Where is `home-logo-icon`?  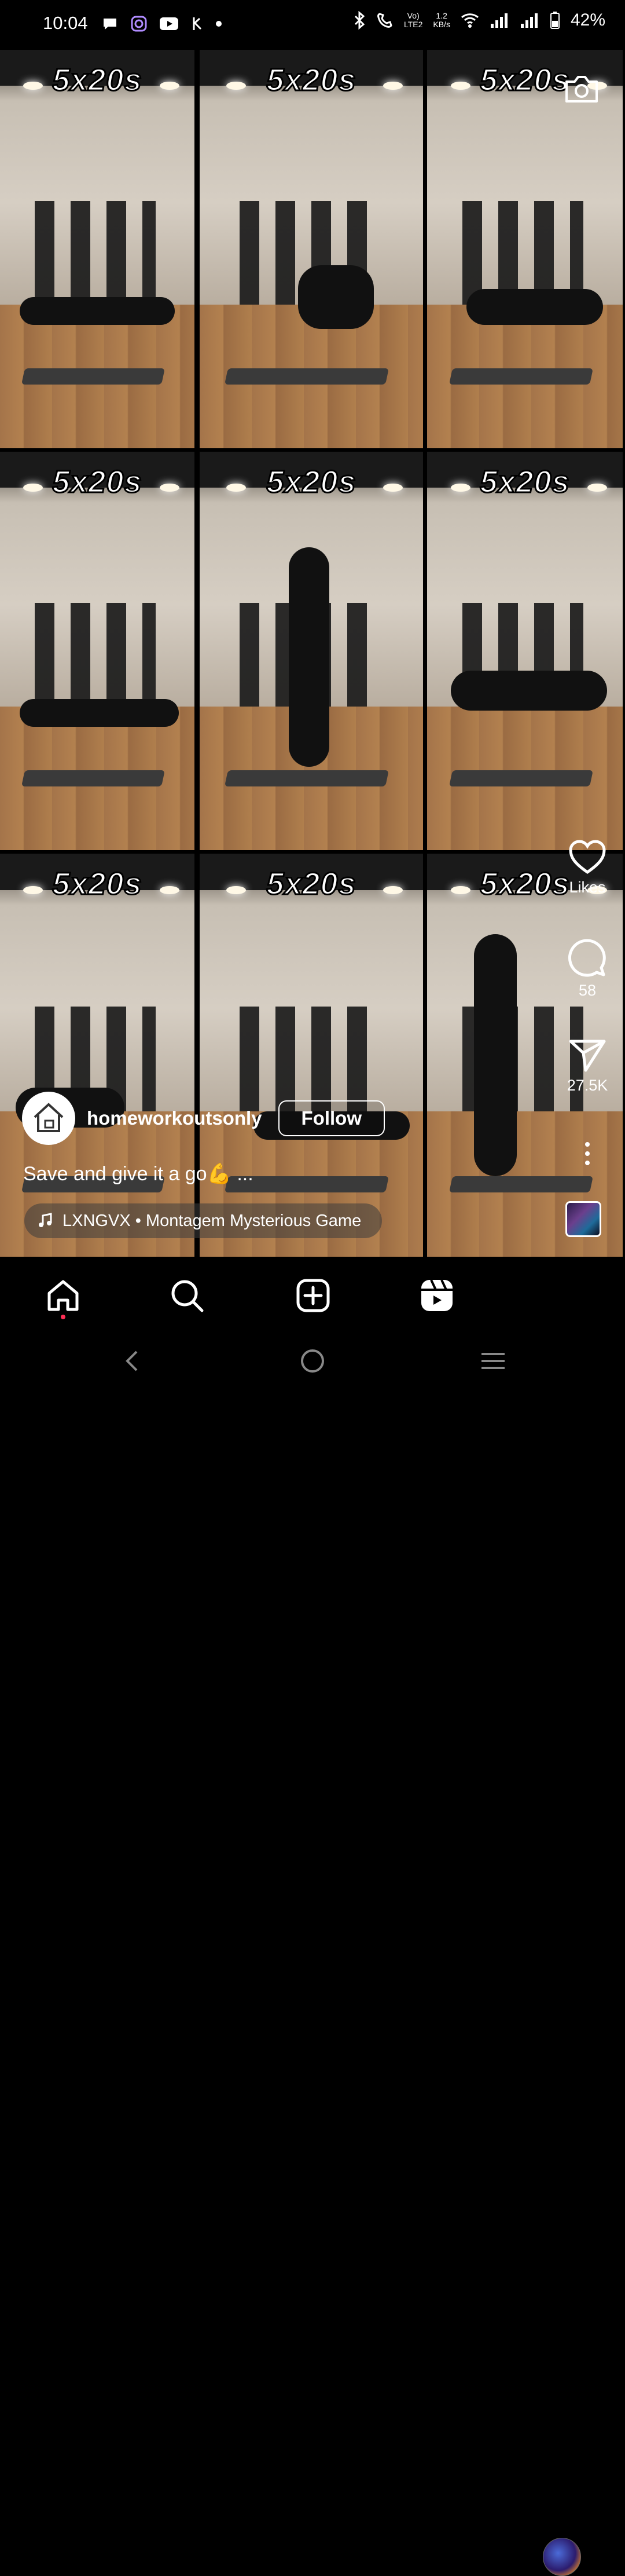
home-logo-icon is located at coordinates (49, 1117).